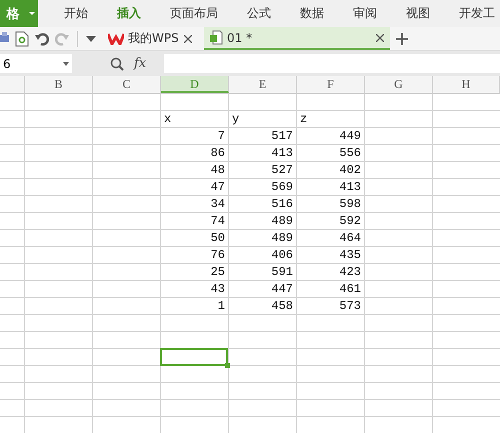 Image resolution: width=500 pixels, height=433 pixels. Describe the element at coordinates (194, 13) in the screenshot. I see `ribbon-tab: 页面布局` at that location.